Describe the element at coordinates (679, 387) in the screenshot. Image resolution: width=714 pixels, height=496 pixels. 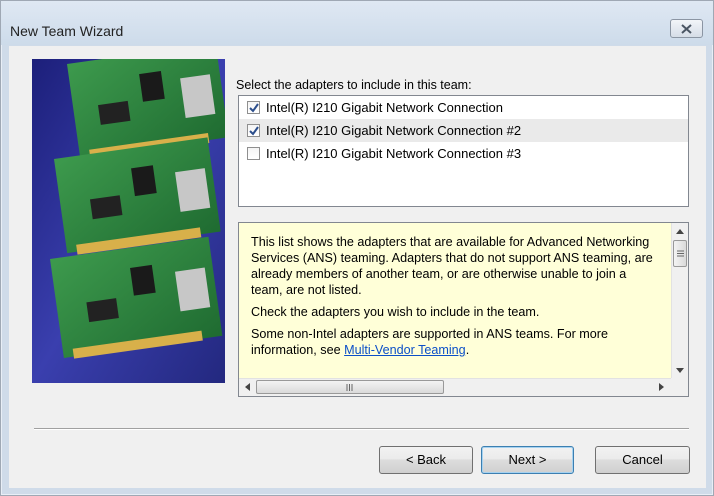
I see `scrollbar-corner` at that location.